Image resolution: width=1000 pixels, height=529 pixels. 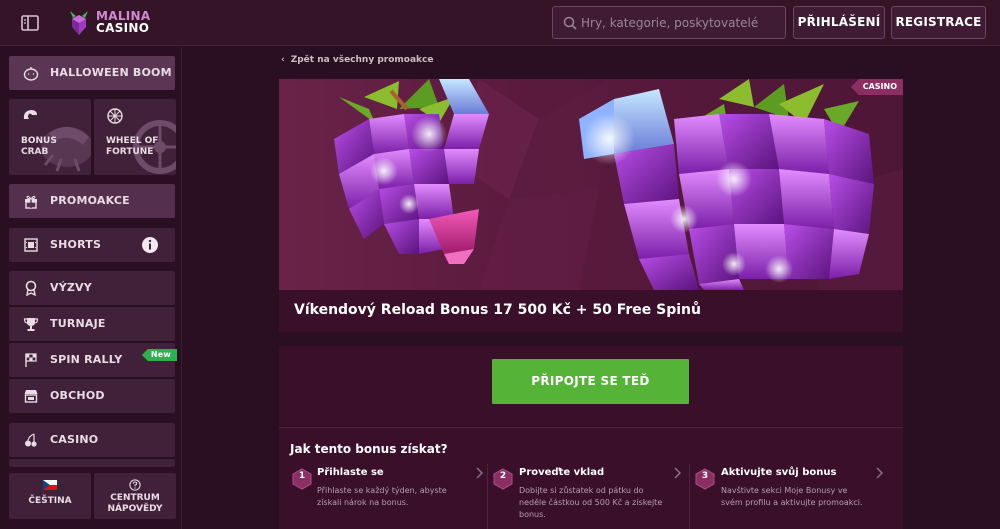 I want to click on casino-category-badge: CASINO, so click(x=876, y=87).